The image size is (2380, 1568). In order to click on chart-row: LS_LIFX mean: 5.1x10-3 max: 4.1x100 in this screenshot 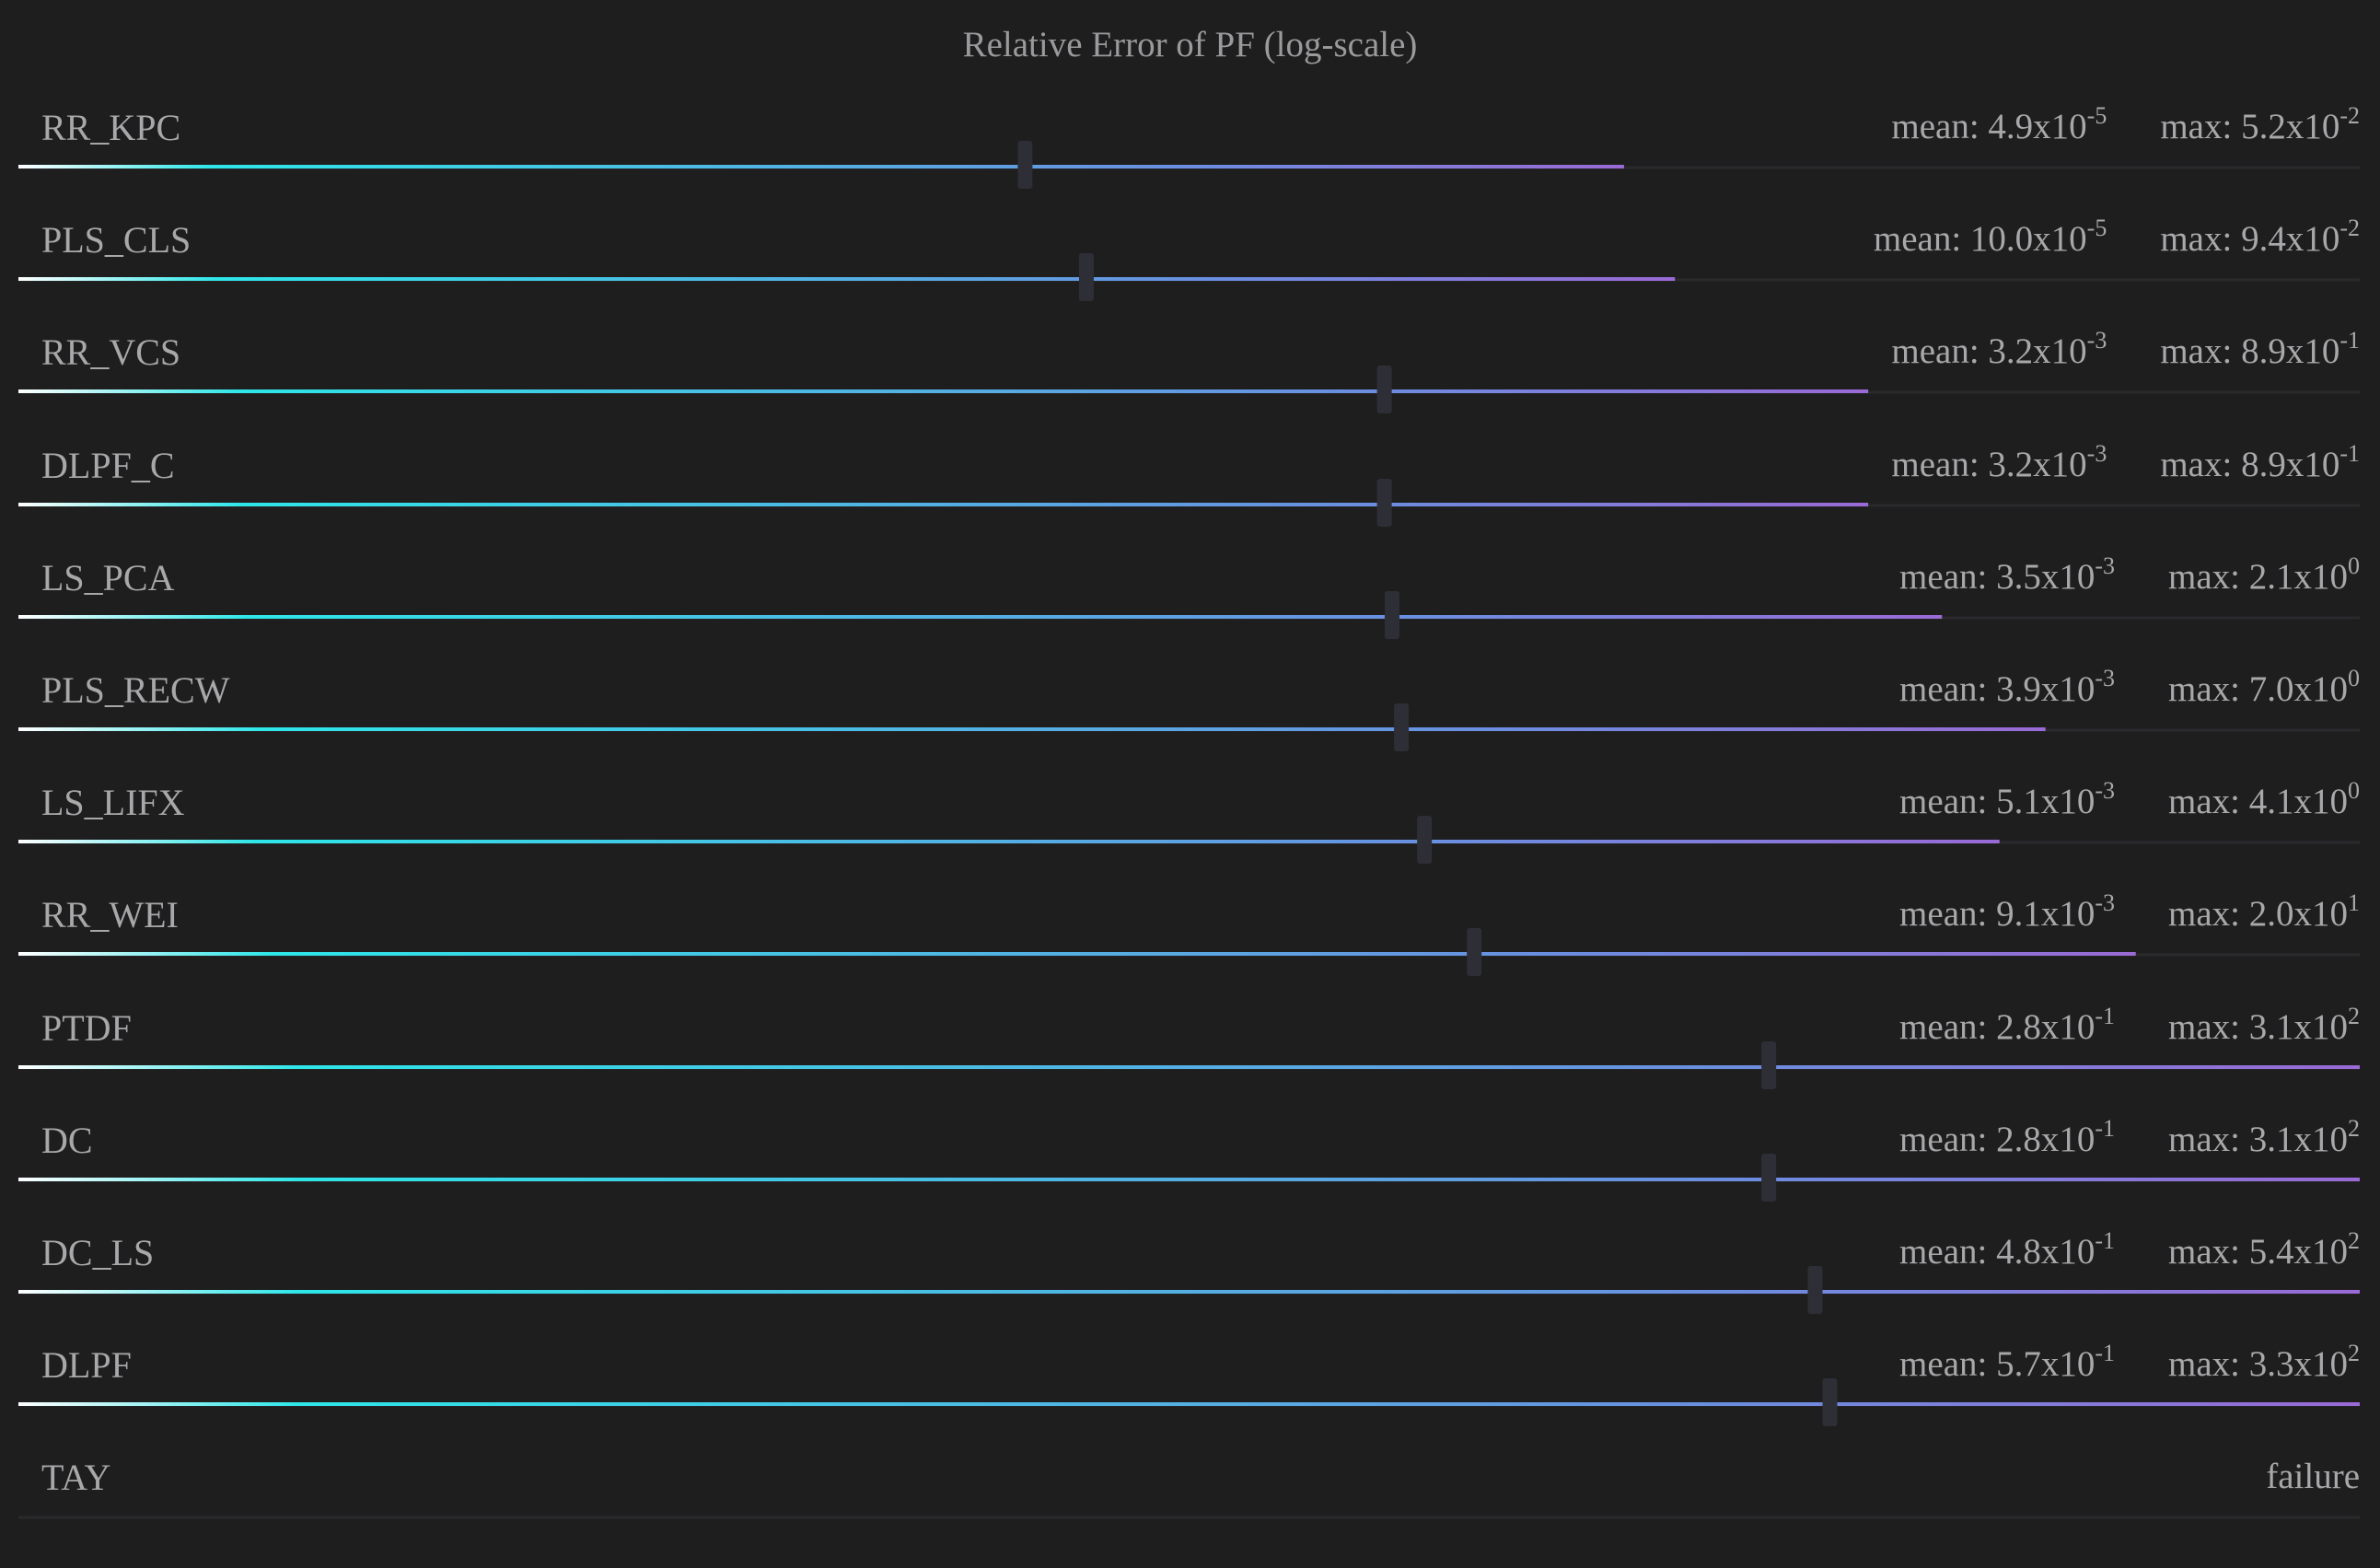, I will do `click(1190, 836)`.